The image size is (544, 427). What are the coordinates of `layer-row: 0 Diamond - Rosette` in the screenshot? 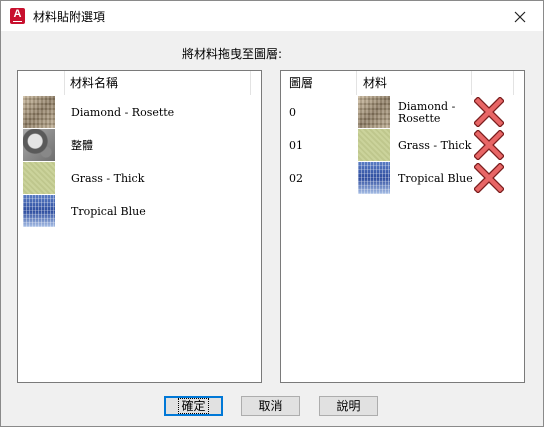 It's located at (397, 112).